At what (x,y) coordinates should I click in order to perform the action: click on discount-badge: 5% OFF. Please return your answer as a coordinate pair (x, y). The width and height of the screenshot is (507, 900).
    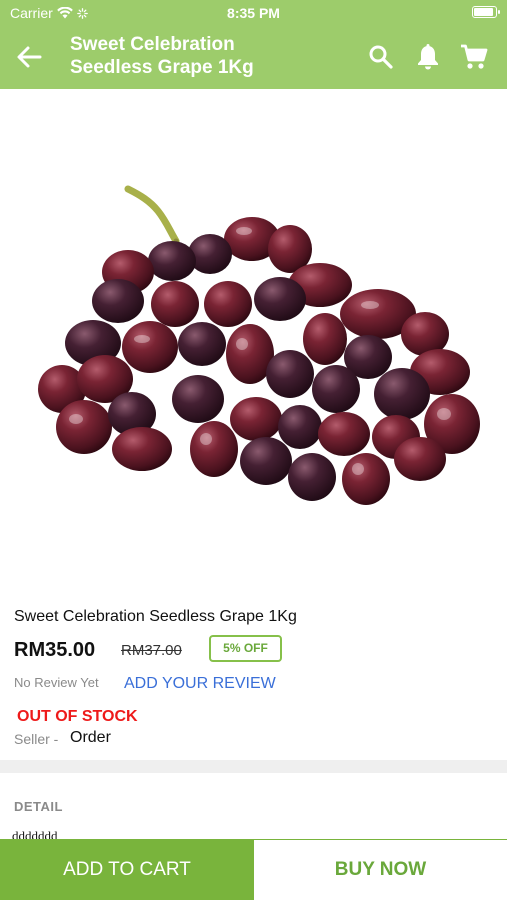
    Looking at the image, I should click on (245, 648).